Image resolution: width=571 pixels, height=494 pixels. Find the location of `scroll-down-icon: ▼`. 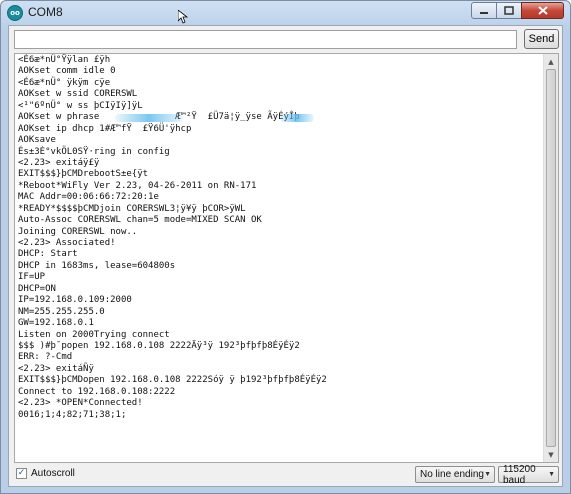

scroll-down-icon: ▼ is located at coordinates (551, 454).